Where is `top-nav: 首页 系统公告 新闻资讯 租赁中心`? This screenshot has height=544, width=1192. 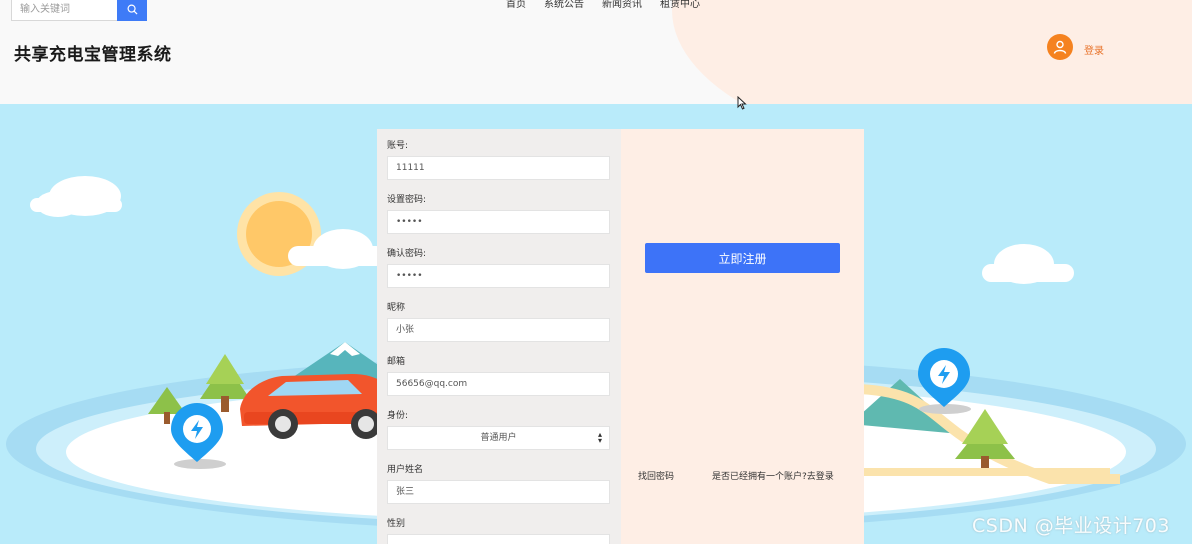
top-nav: 首页 系统公告 新闻资讯 租赁中心 is located at coordinates (603, 5).